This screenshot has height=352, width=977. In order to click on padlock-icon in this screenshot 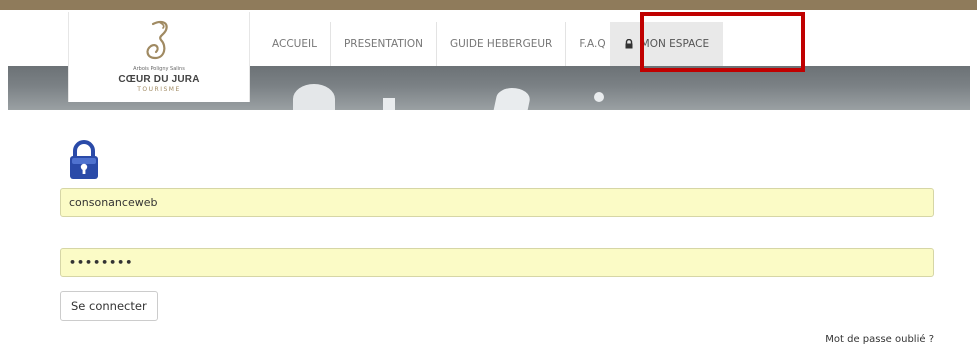, I will do `click(84, 159)`.